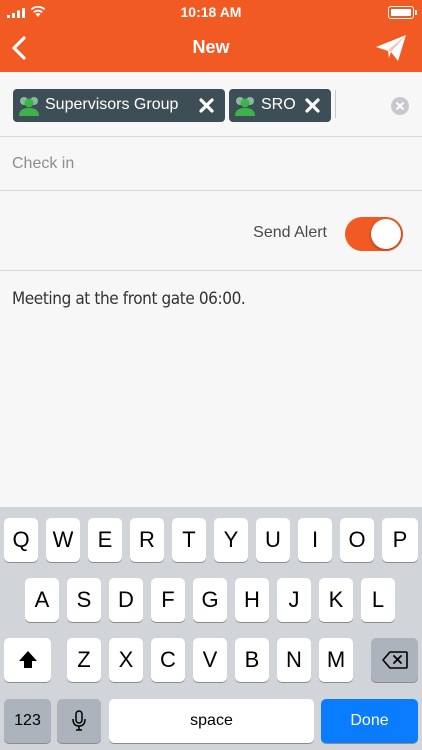  Describe the element at coordinates (402, 12) in the screenshot. I see `battery-icon` at that location.